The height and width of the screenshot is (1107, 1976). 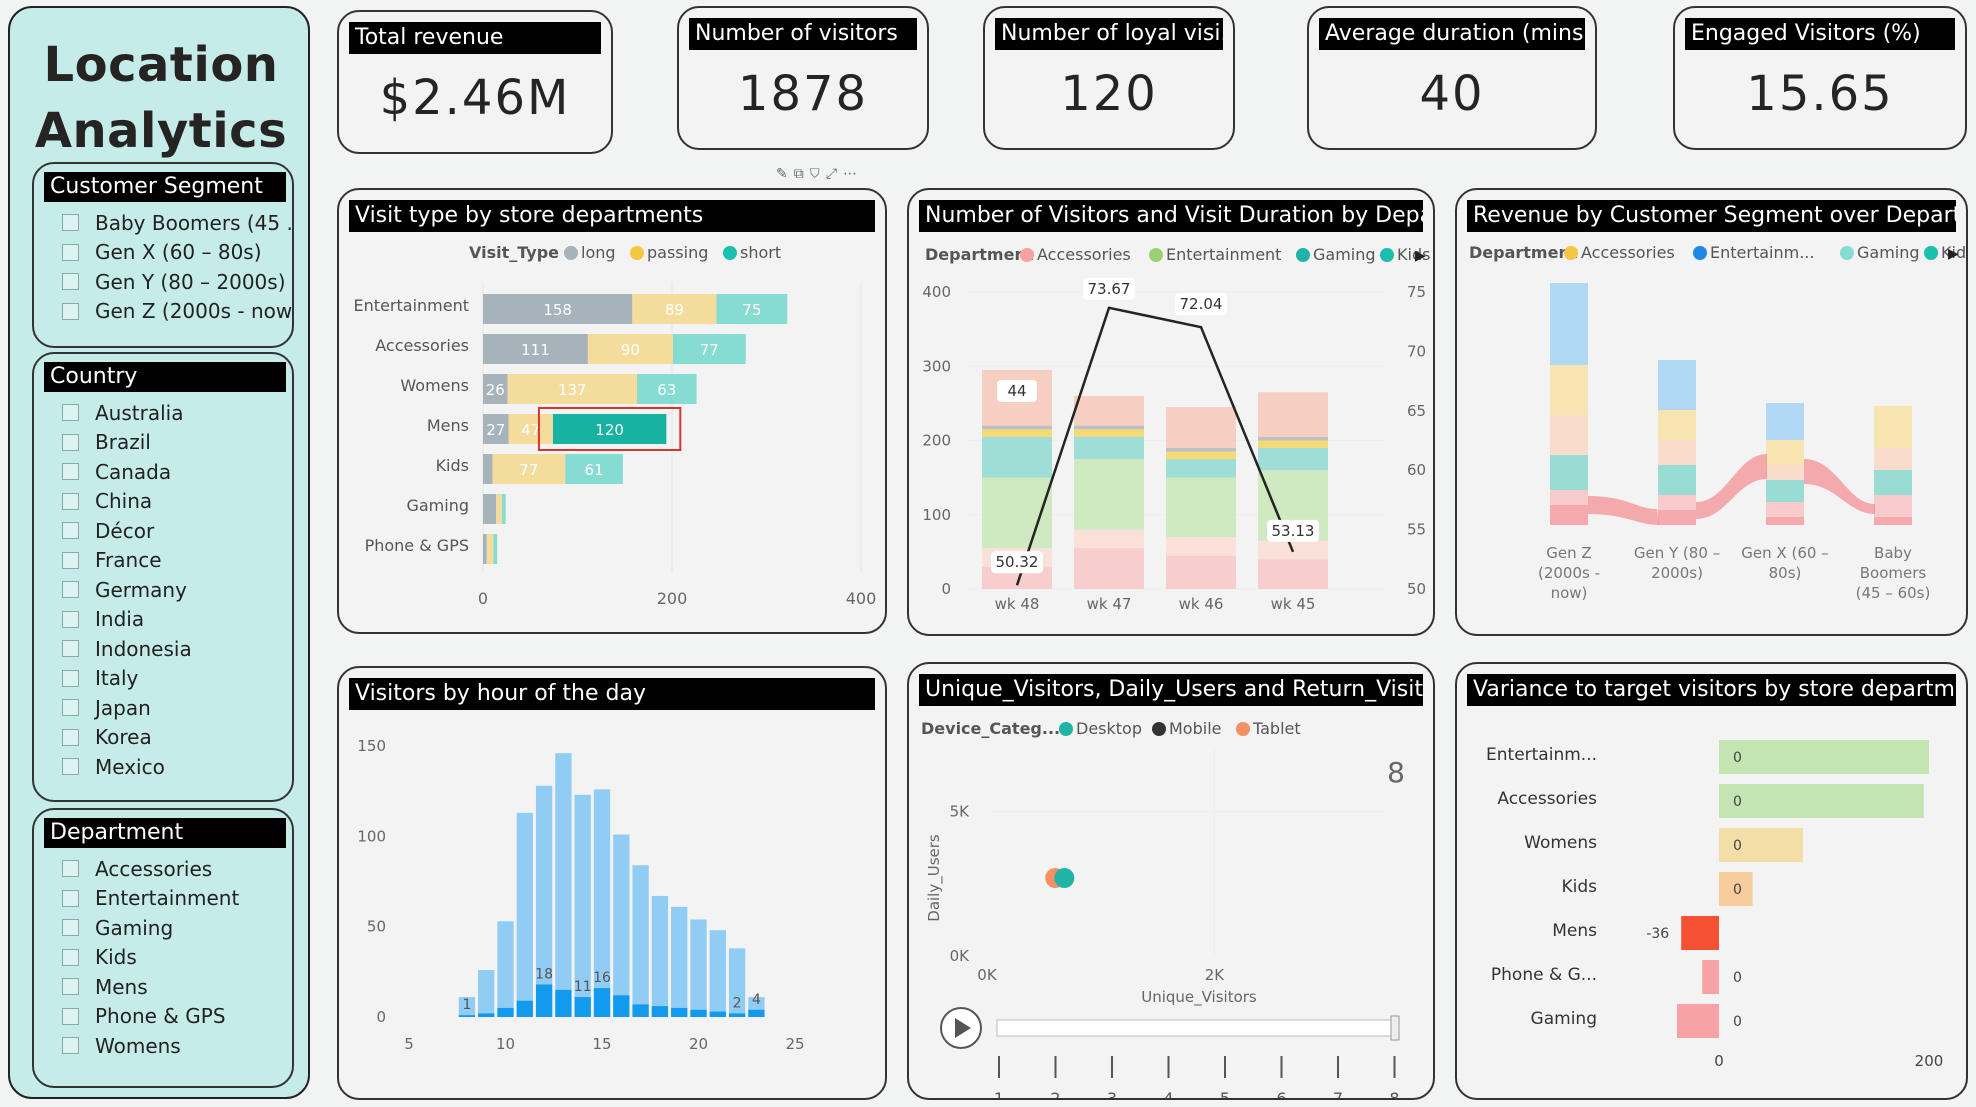 What do you see at coordinates (163, 679) in the screenshot?
I see `slicer-item: Italy` at bounding box center [163, 679].